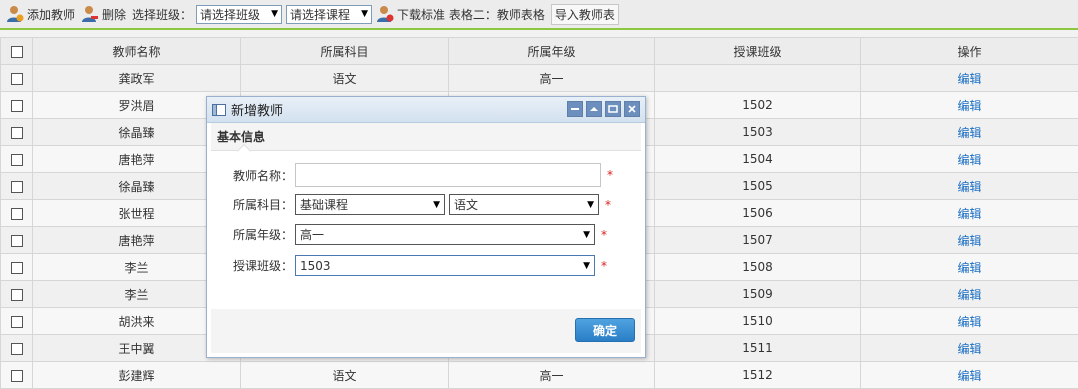  What do you see at coordinates (466, 204) in the screenshot?
I see `subject-value: 语文` at bounding box center [466, 204].